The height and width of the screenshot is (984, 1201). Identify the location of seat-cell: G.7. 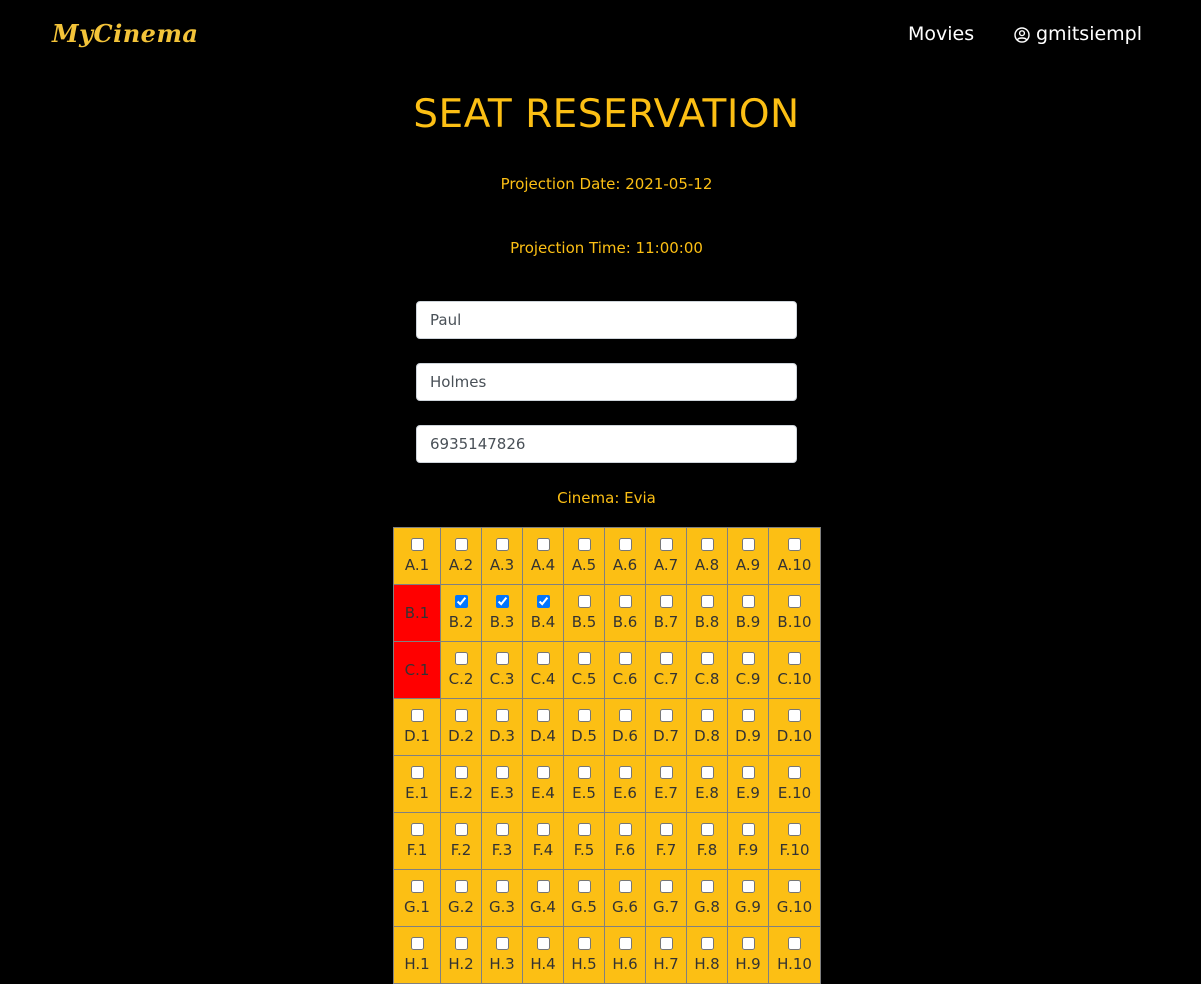
(666, 898).